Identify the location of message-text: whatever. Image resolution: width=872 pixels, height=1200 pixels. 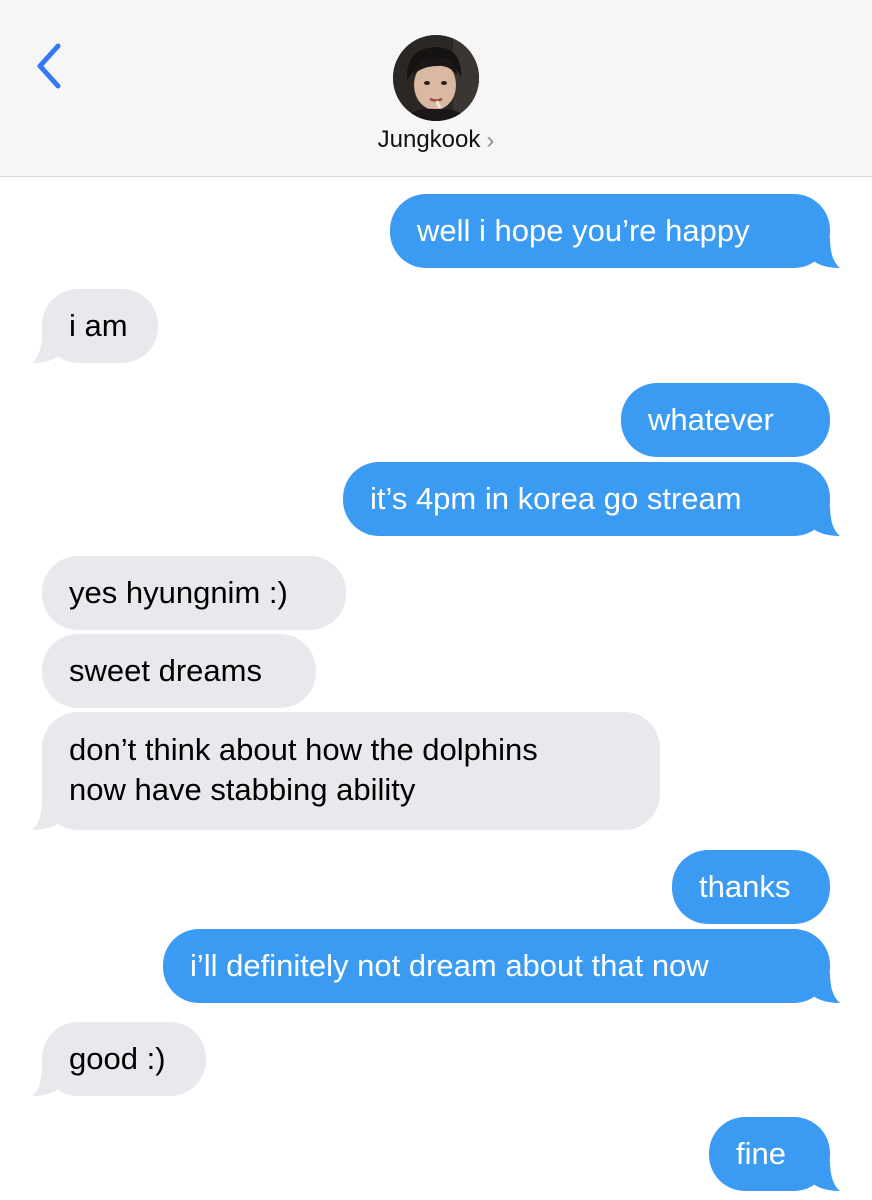
(711, 419).